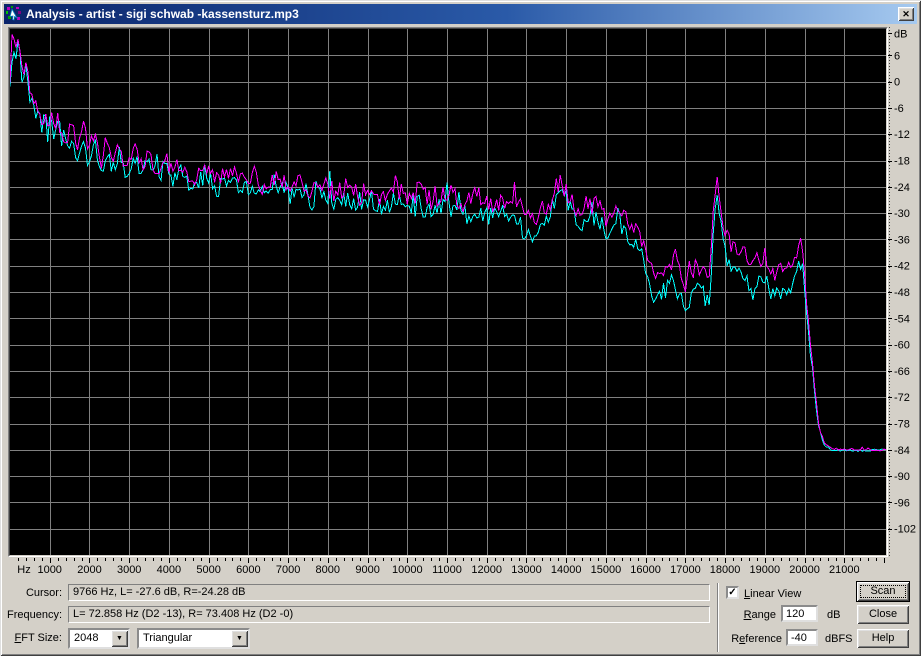  What do you see at coordinates (902, 346) in the screenshot?
I see `svg-text: -60` at bounding box center [902, 346].